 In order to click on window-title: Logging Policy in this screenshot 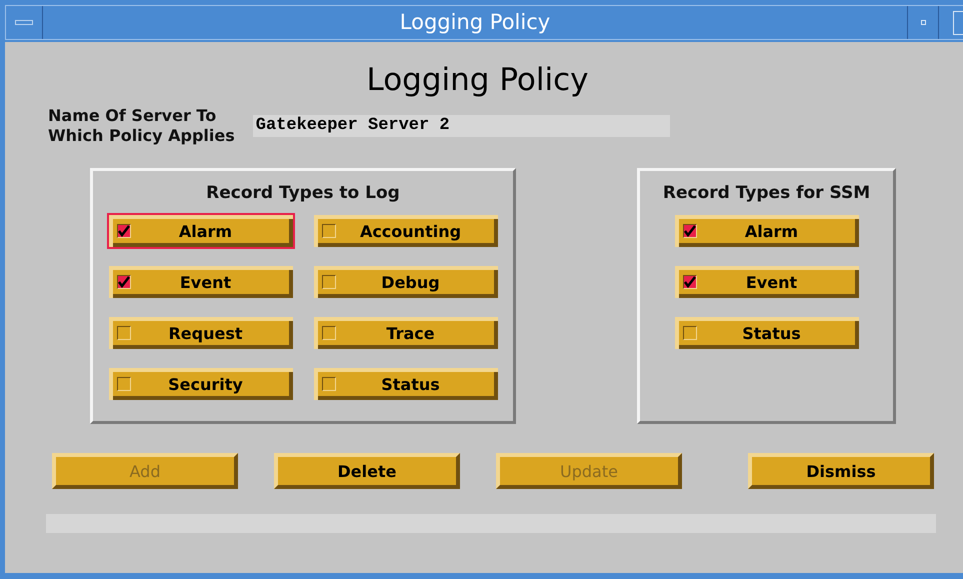, I will do `click(475, 22)`.